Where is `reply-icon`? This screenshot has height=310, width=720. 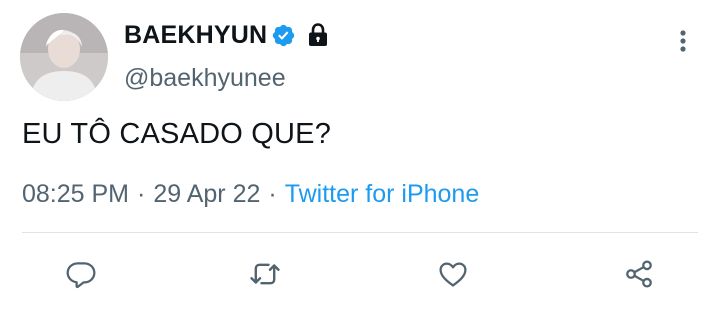 reply-icon is located at coordinates (81, 275).